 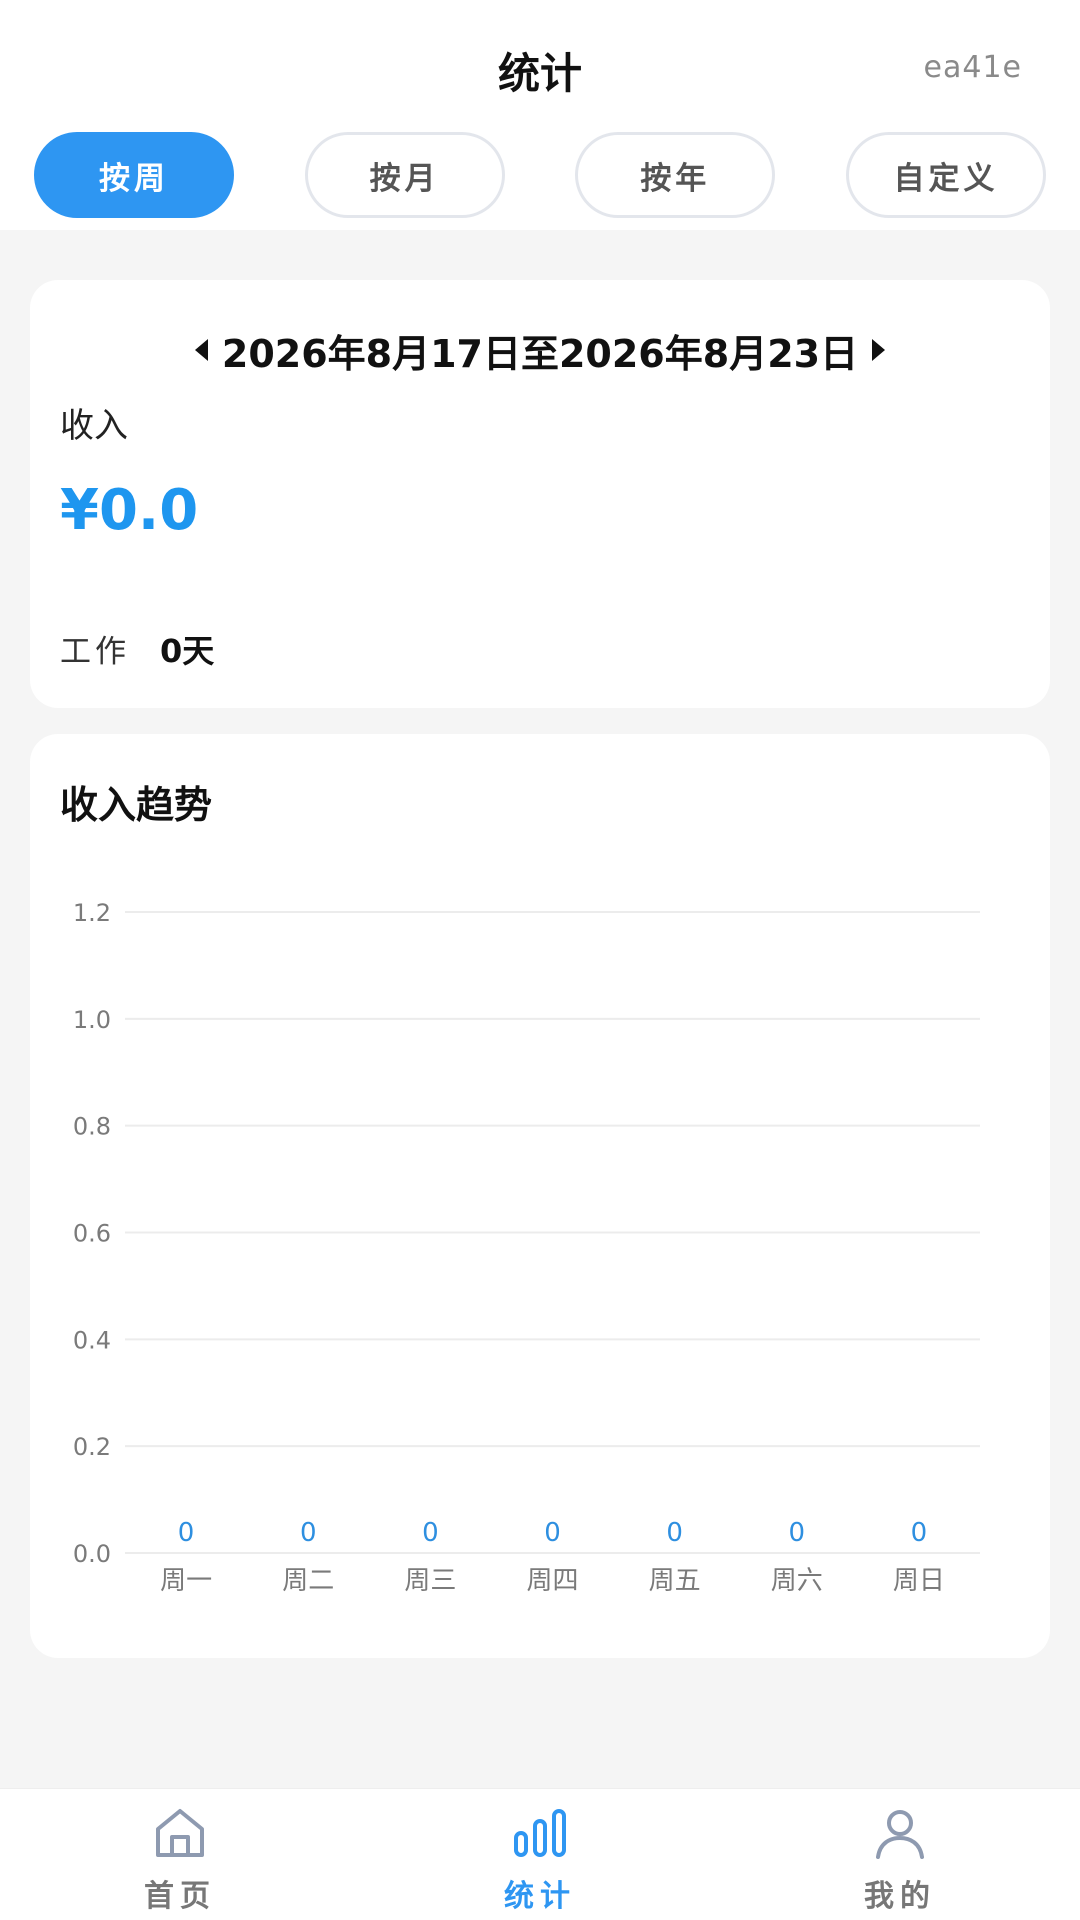 I want to click on work-days-row: 工作 0天, so click(x=137, y=649).